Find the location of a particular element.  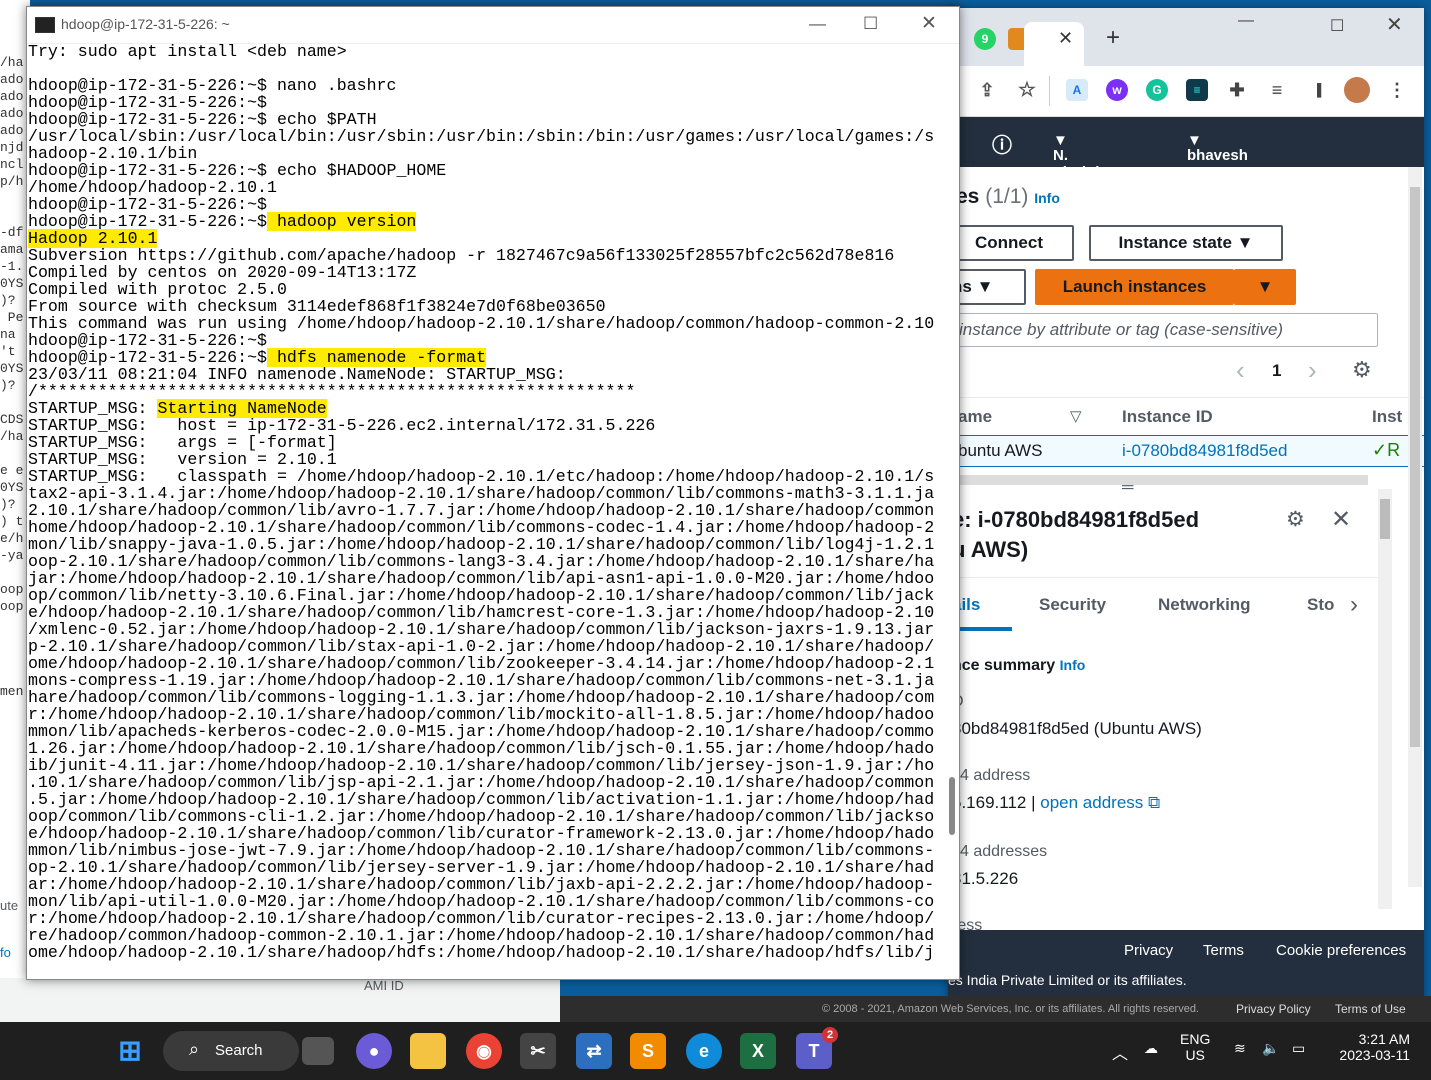

terminal-line: Try: sudo apt install <deb name> is located at coordinates (187, 52).